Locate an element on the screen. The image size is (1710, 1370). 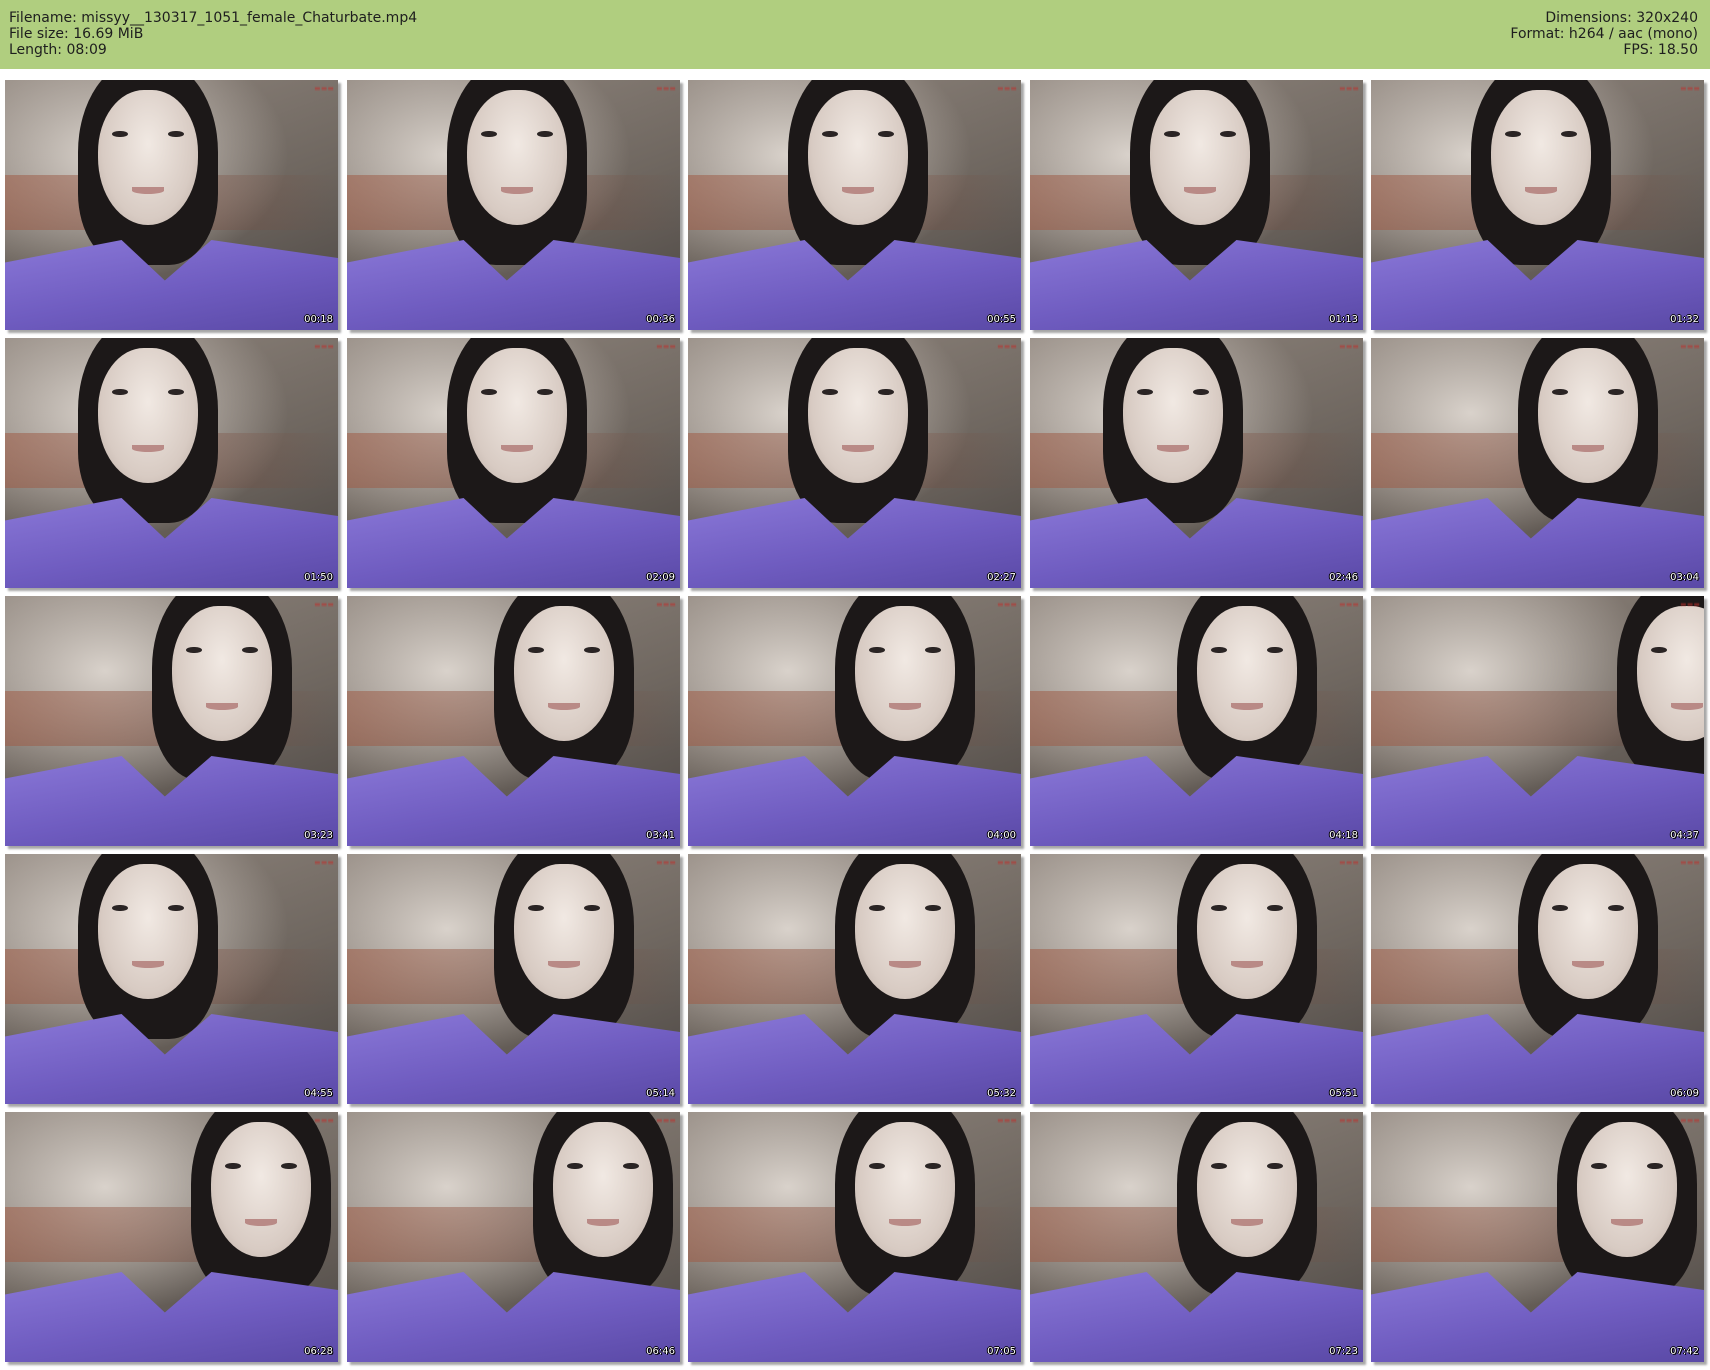
thumbnail-timestamp: 05:32 is located at coordinates (1001, 1093).